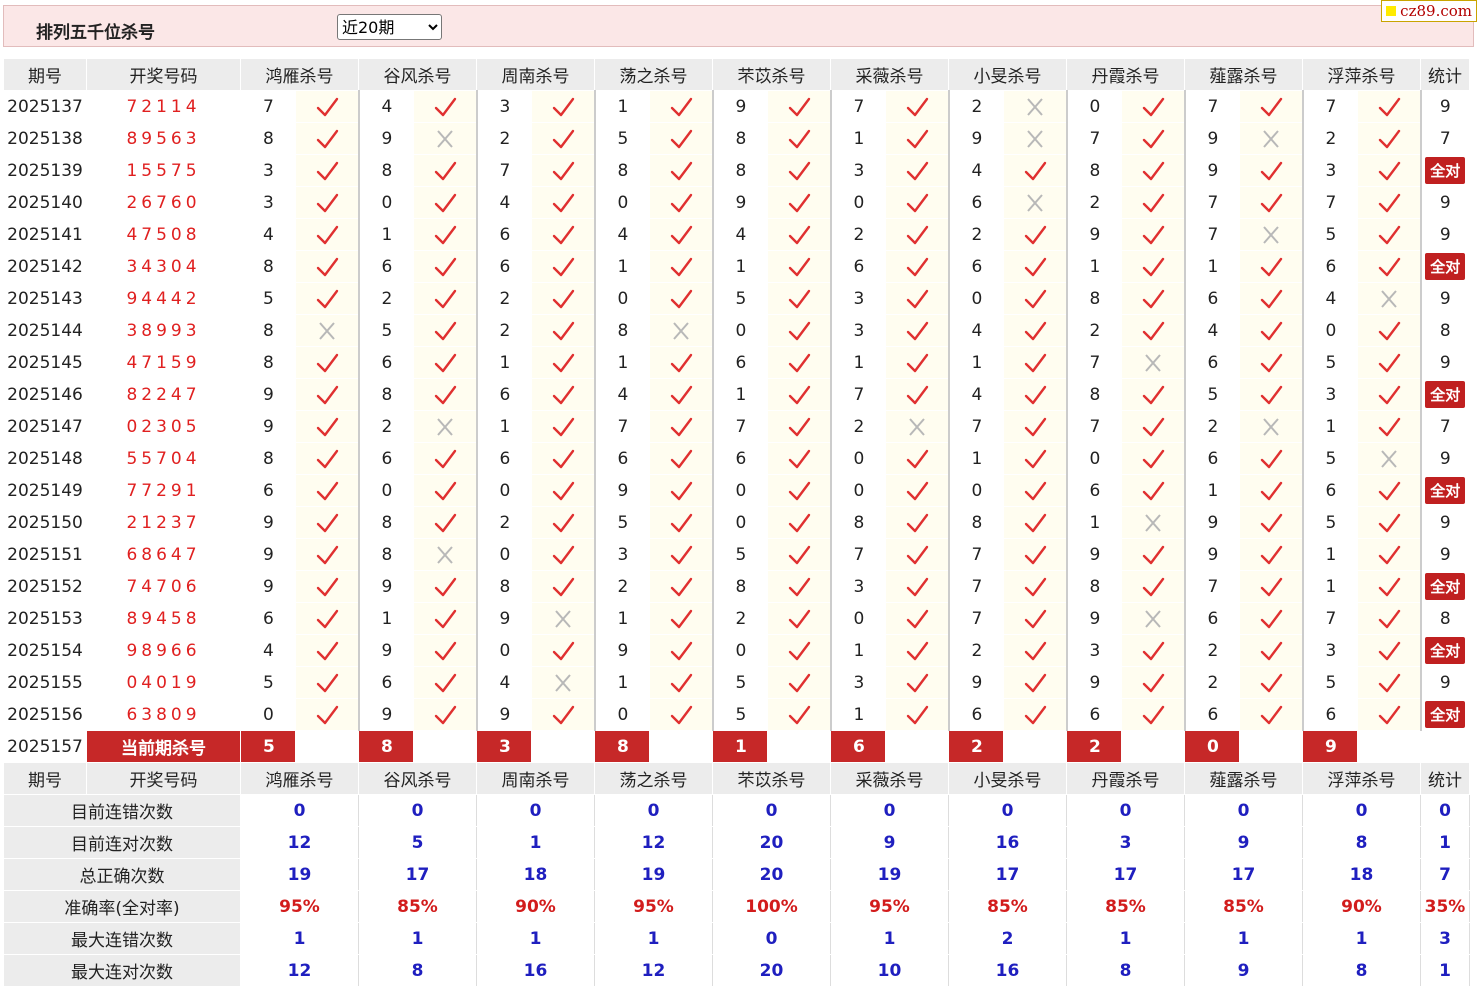  I want to click on column-header: 丹霞杀号, so click(1125, 74).